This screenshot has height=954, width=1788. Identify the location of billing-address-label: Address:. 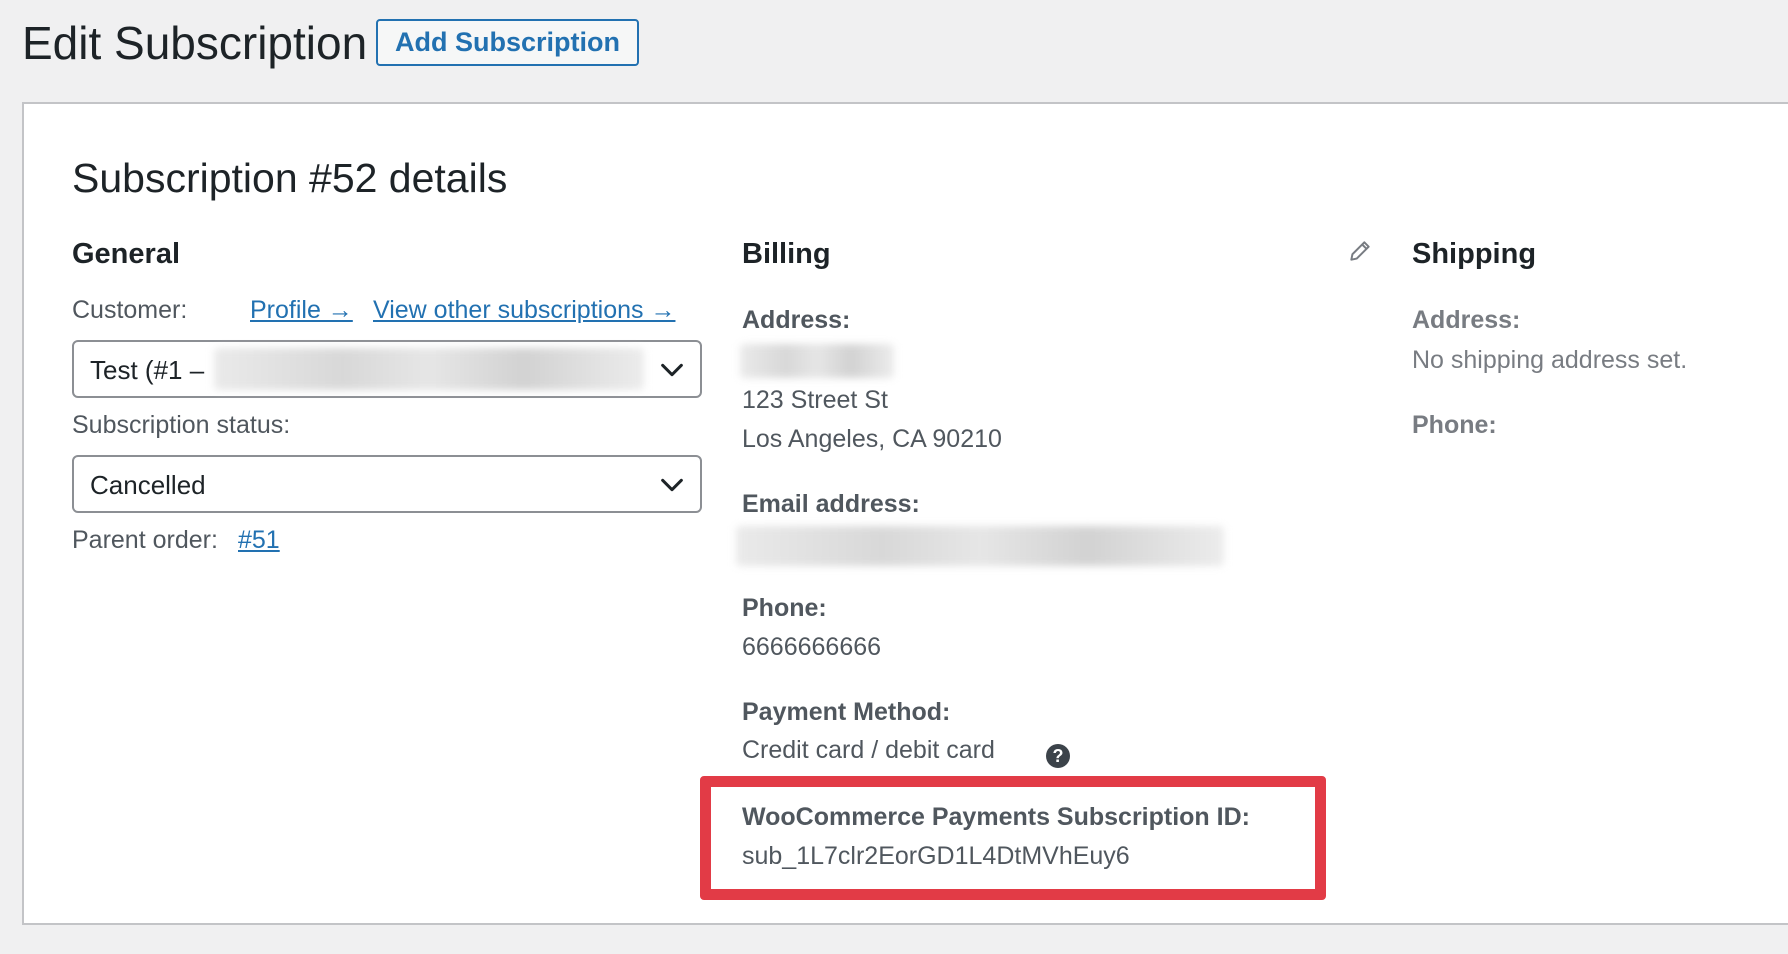
(796, 320).